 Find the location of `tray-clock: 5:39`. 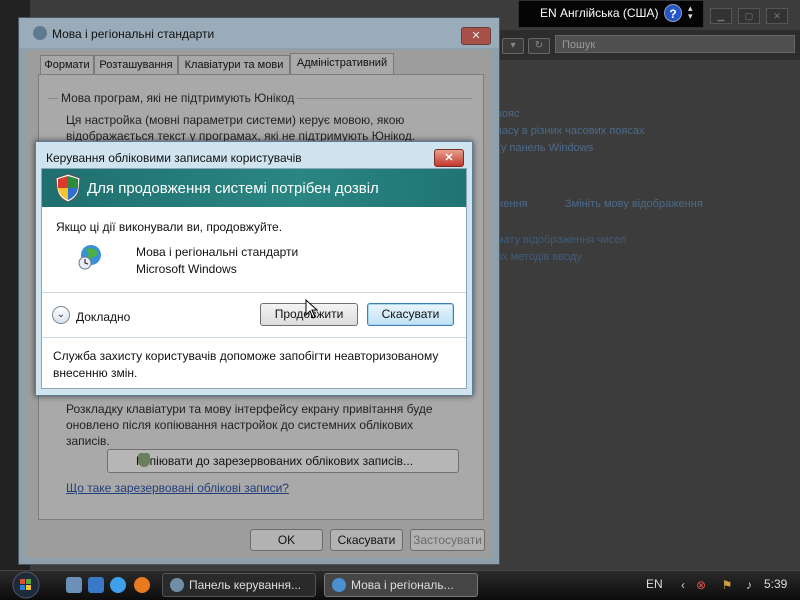

tray-clock: 5:39 is located at coordinates (775, 584).